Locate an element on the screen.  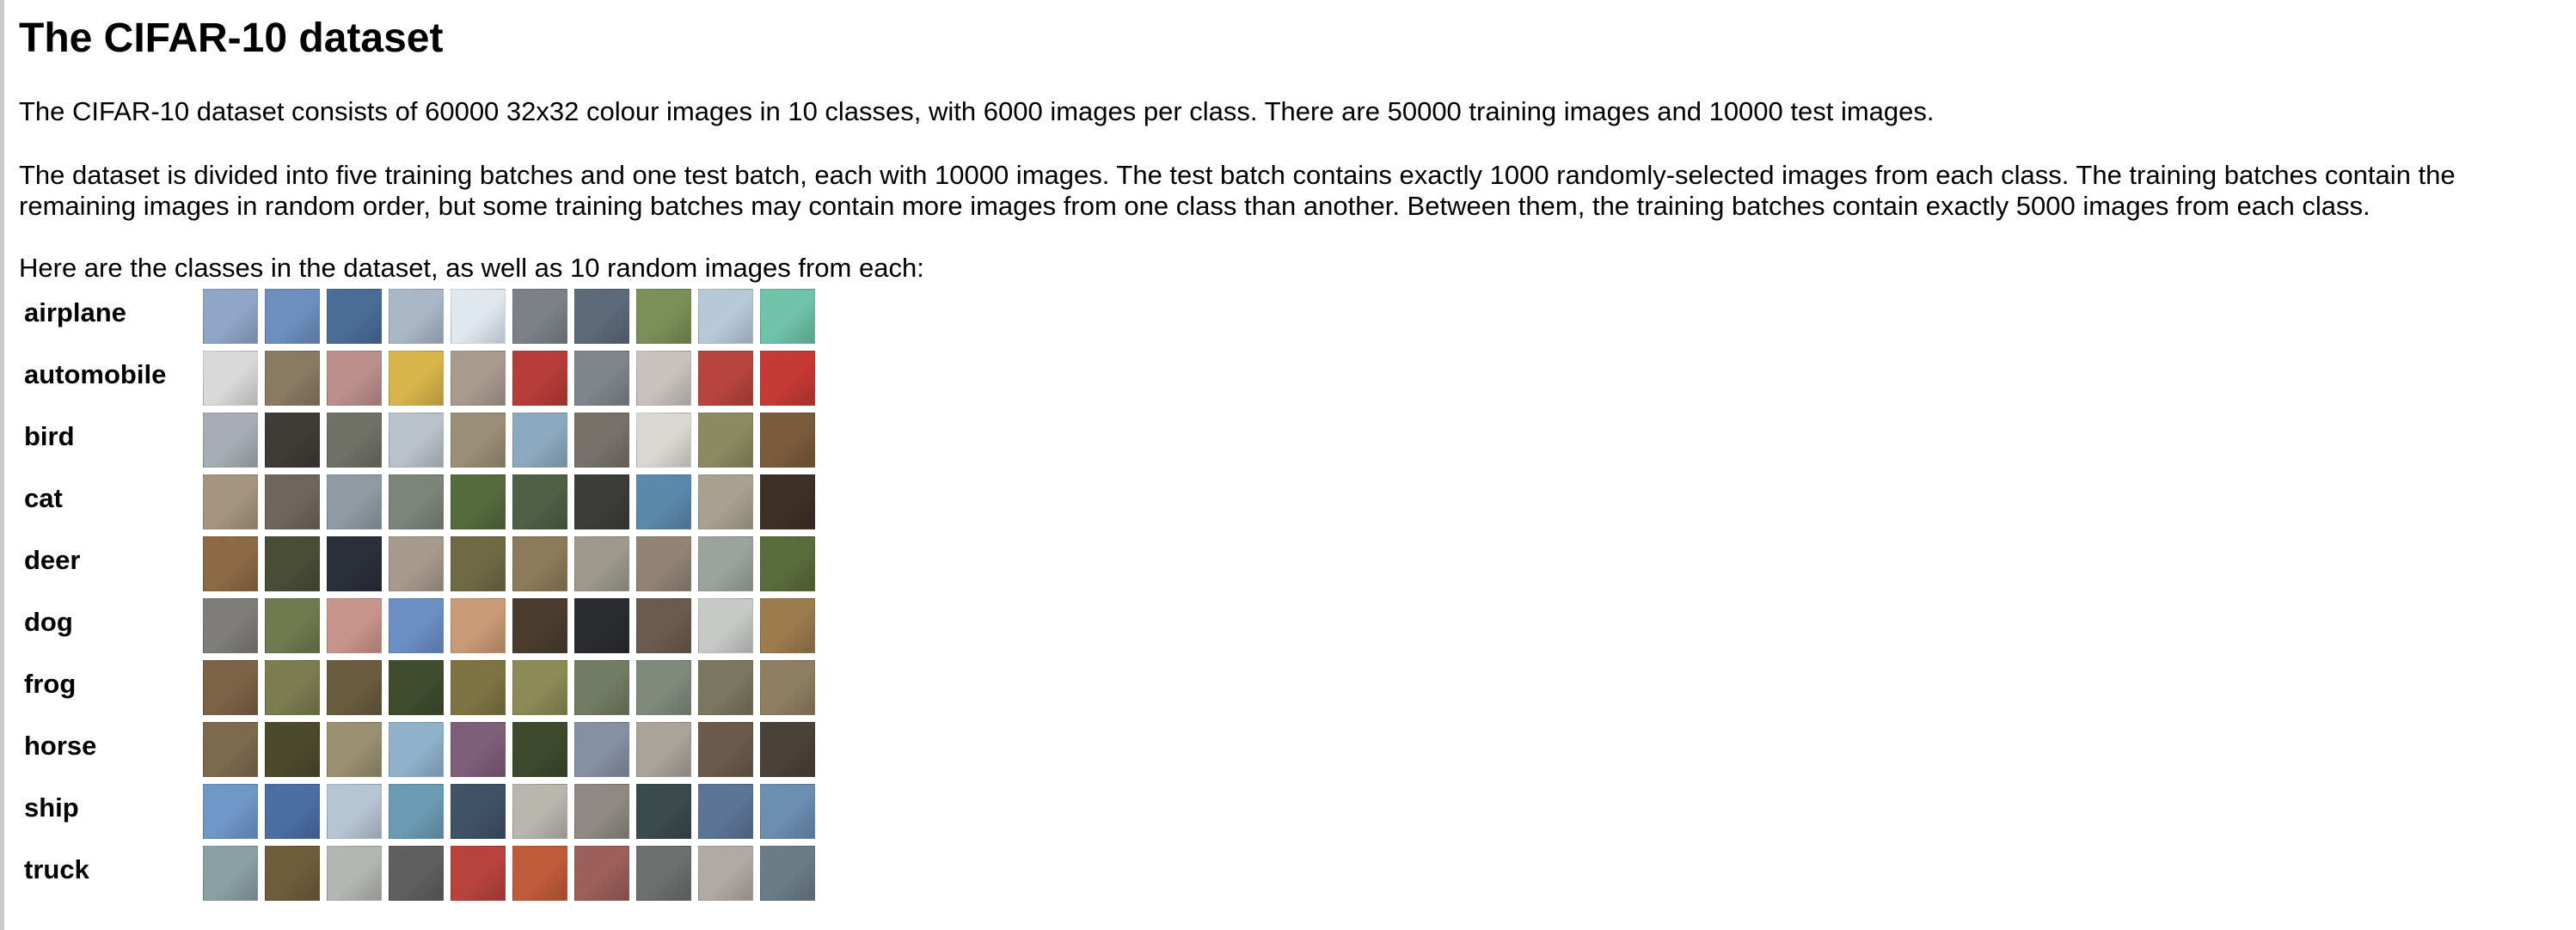
class-label: truck is located at coordinates (57, 869).